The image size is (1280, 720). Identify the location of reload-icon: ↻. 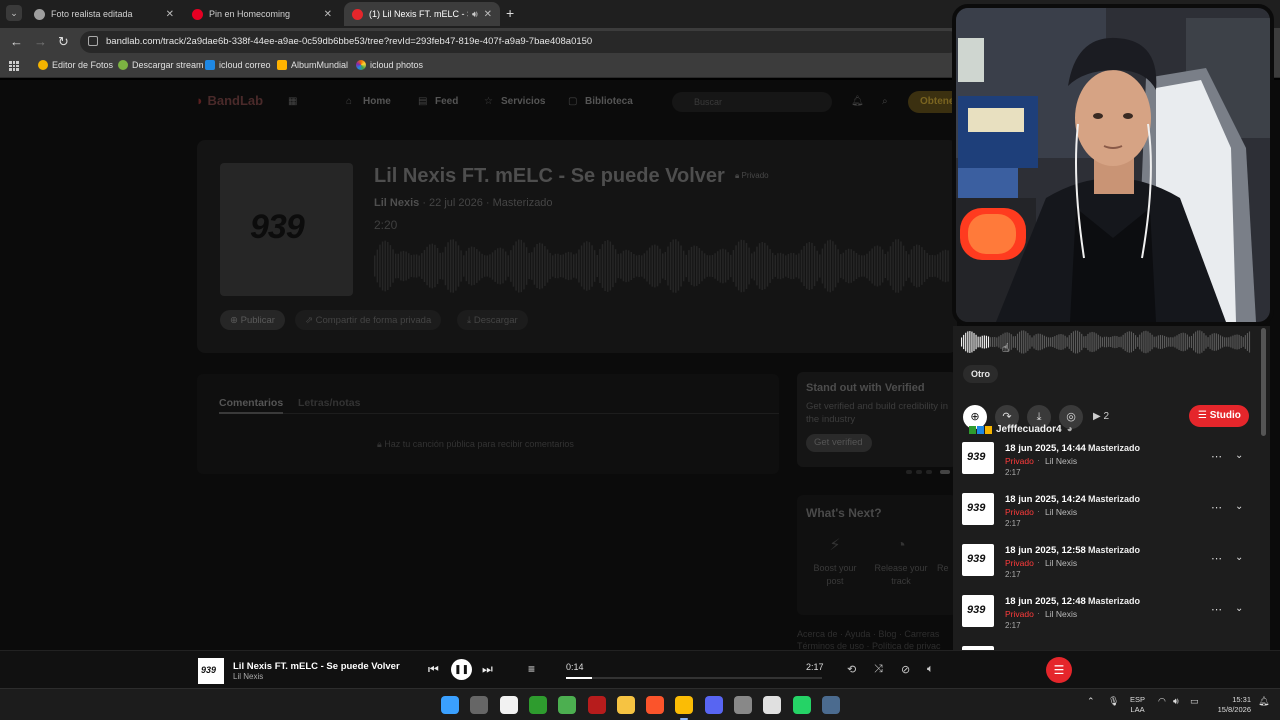
(63, 42).